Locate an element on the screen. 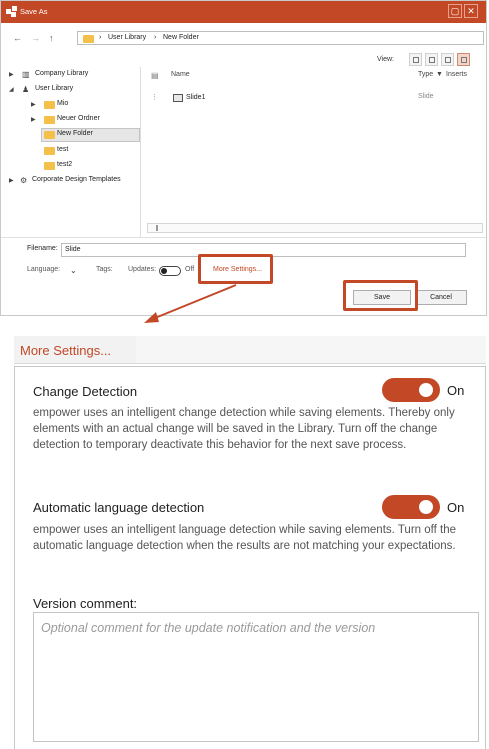  view-bar: View: is located at coordinates (422, 60).